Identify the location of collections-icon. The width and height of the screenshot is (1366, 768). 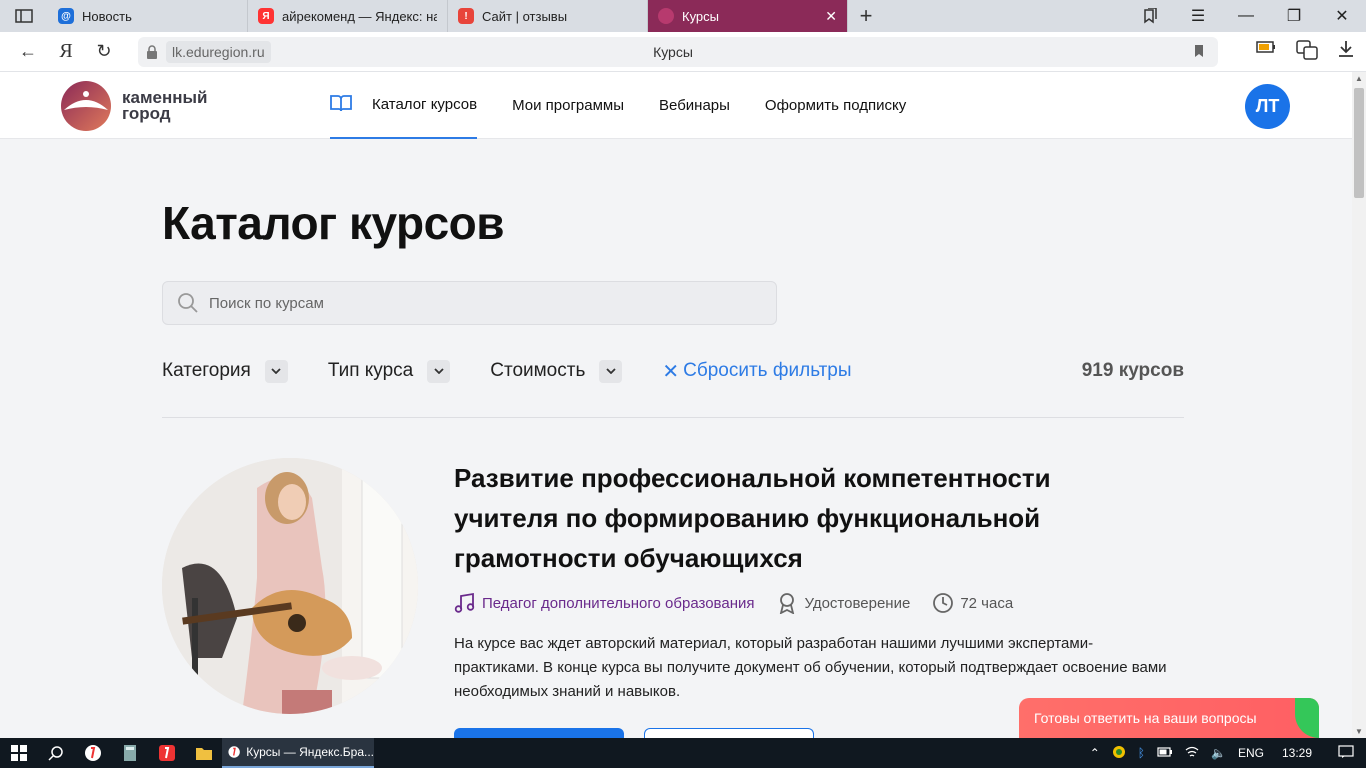
(1150, 16).